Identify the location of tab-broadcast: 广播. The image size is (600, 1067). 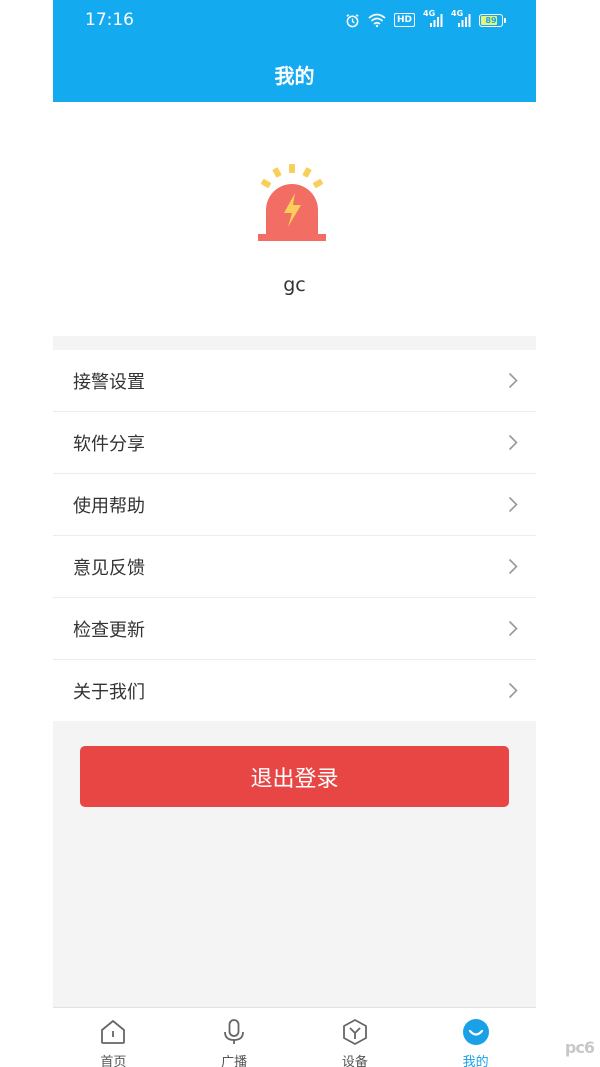
(234, 1037).